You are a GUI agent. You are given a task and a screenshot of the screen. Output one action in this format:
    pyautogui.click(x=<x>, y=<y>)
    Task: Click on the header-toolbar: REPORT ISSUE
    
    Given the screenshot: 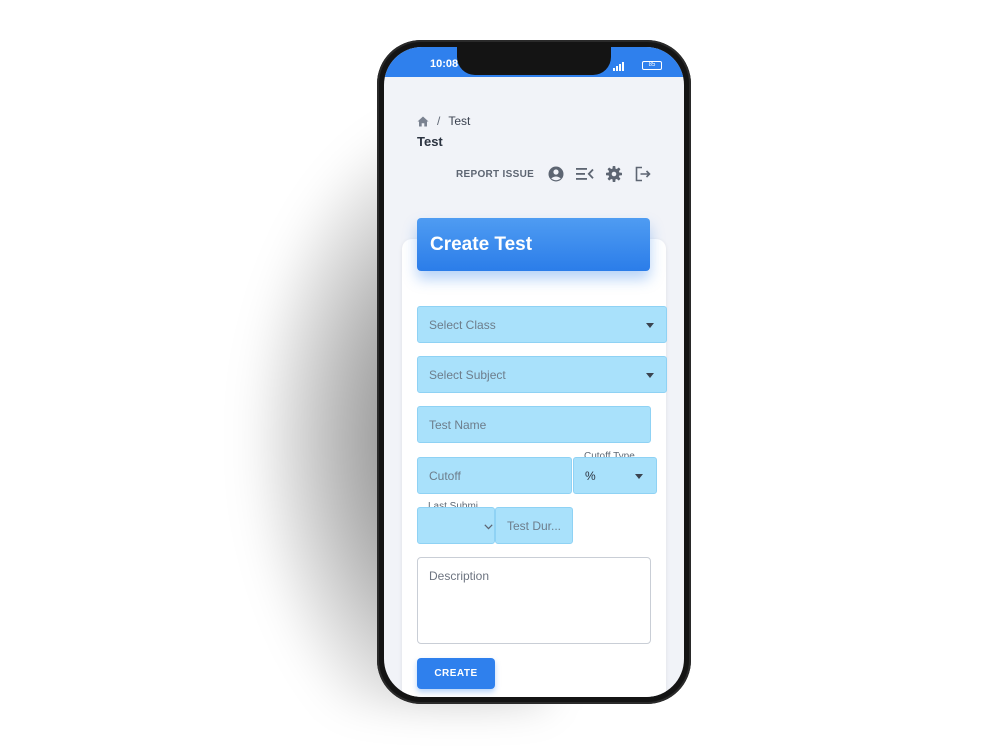 What is the action you would take?
    pyautogui.click(x=559, y=174)
    